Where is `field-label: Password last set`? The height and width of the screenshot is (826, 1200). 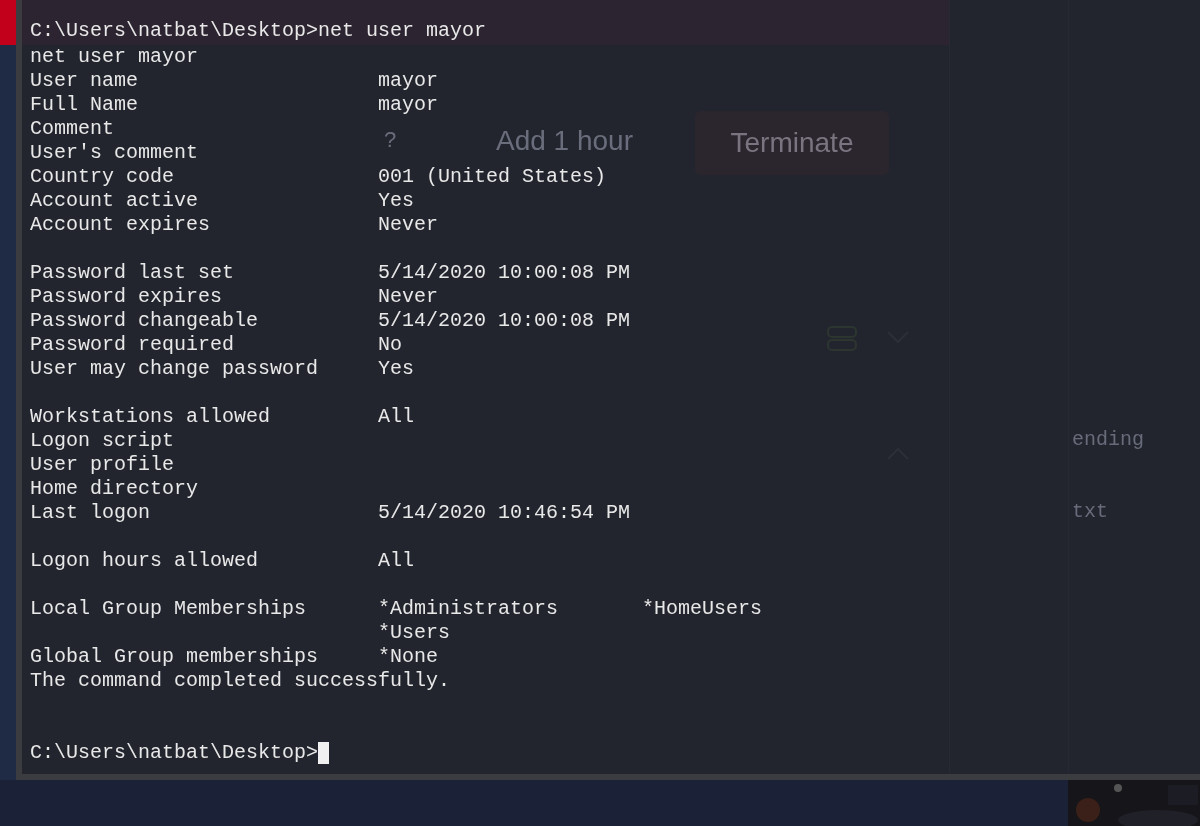
field-label: Password last set is located at coordinates (133, 273).